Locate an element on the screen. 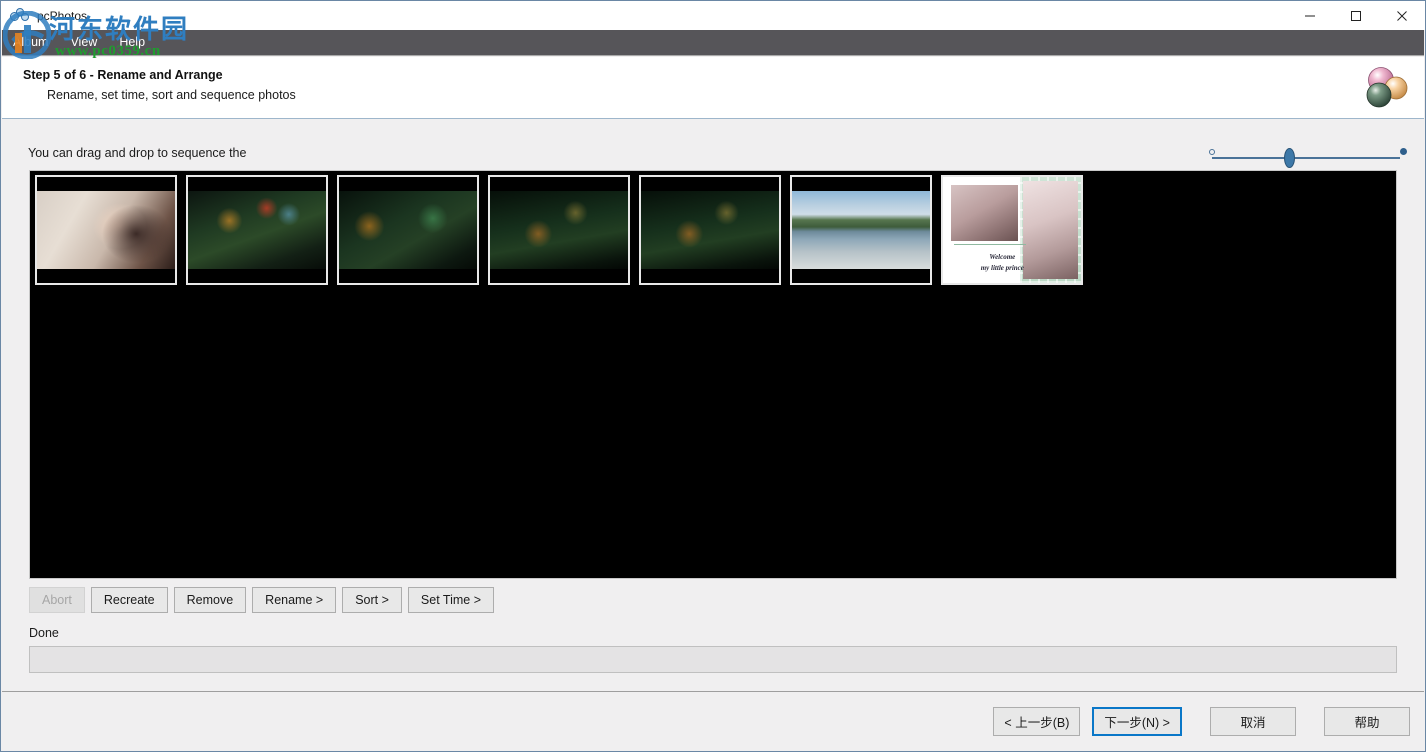  window-controls is located at coordinates (1356, 15).